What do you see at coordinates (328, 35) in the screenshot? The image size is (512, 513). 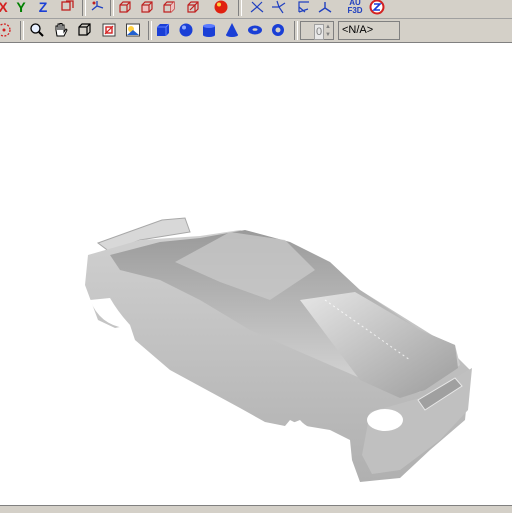 I see `stepper-down-arrow-icon: ▼` at bounding box center [328, 35].